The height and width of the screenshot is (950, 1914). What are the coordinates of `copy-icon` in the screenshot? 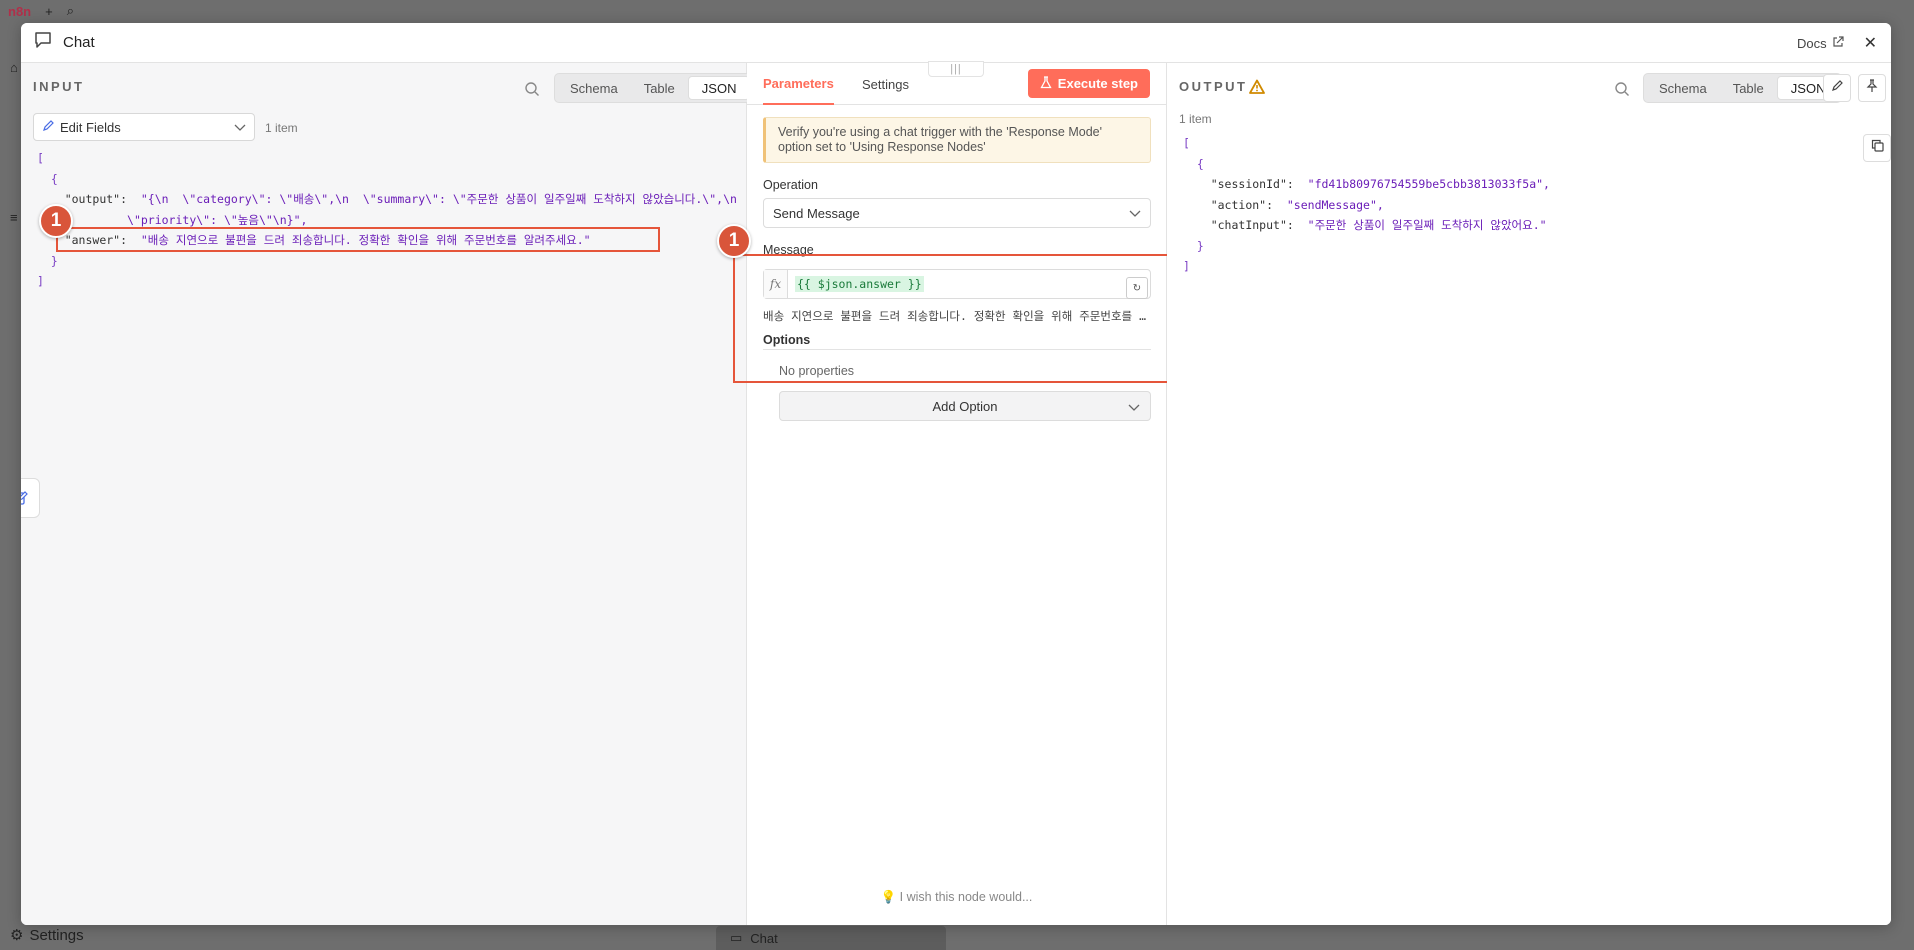 It's located at (1877, 148).